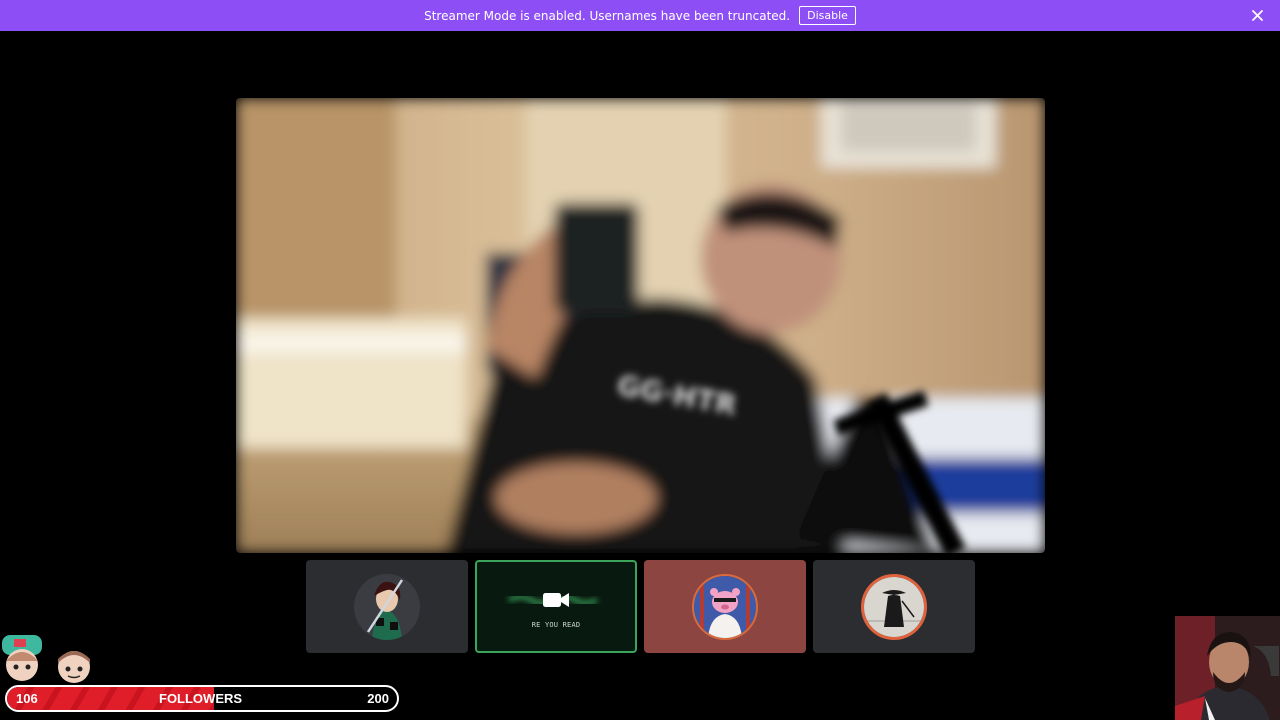  I want to click on participant-tile-2-speaking: RE YOU READ, so click(556, 606).